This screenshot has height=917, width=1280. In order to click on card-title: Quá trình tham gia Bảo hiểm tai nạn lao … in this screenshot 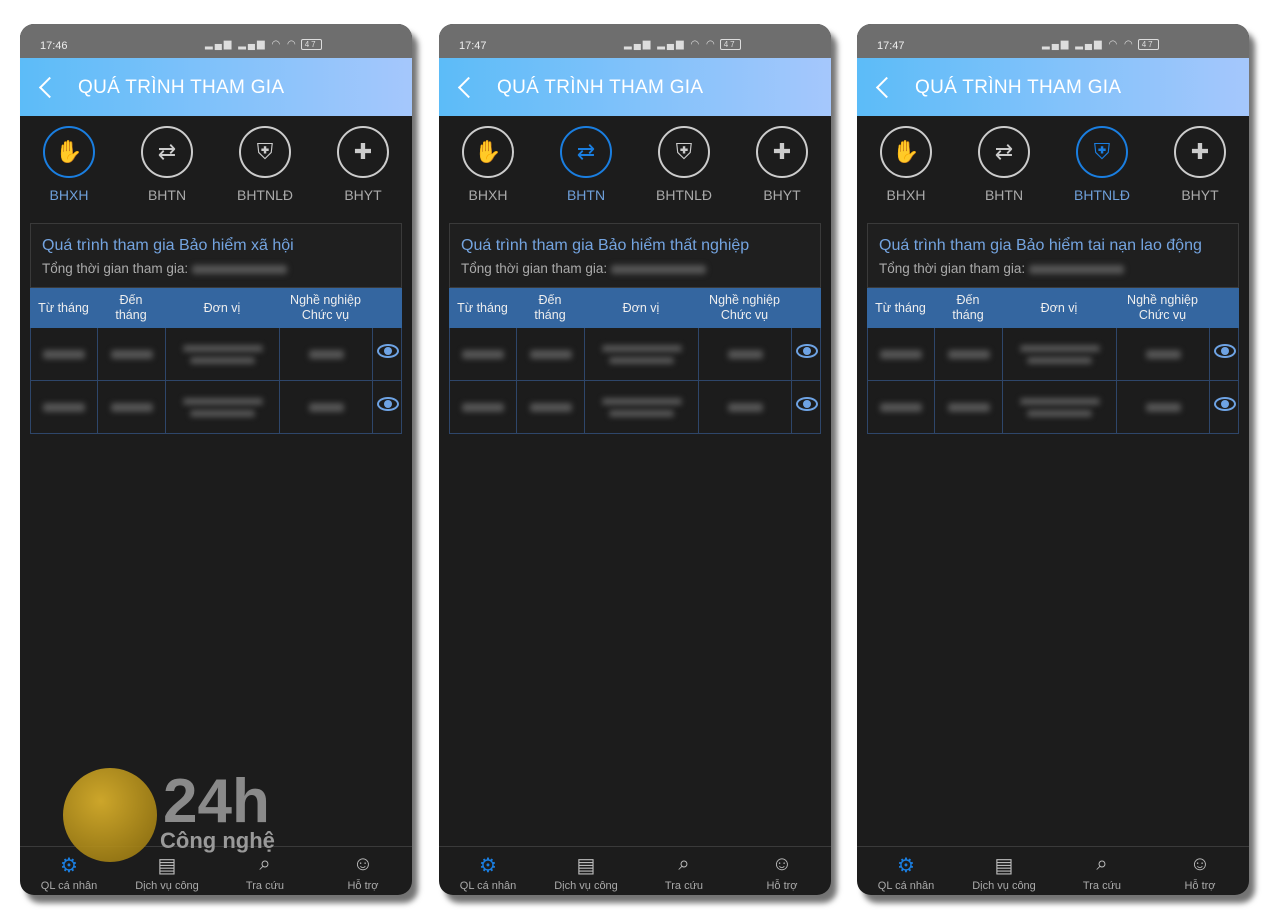, I will do `click(1040, 245)`.